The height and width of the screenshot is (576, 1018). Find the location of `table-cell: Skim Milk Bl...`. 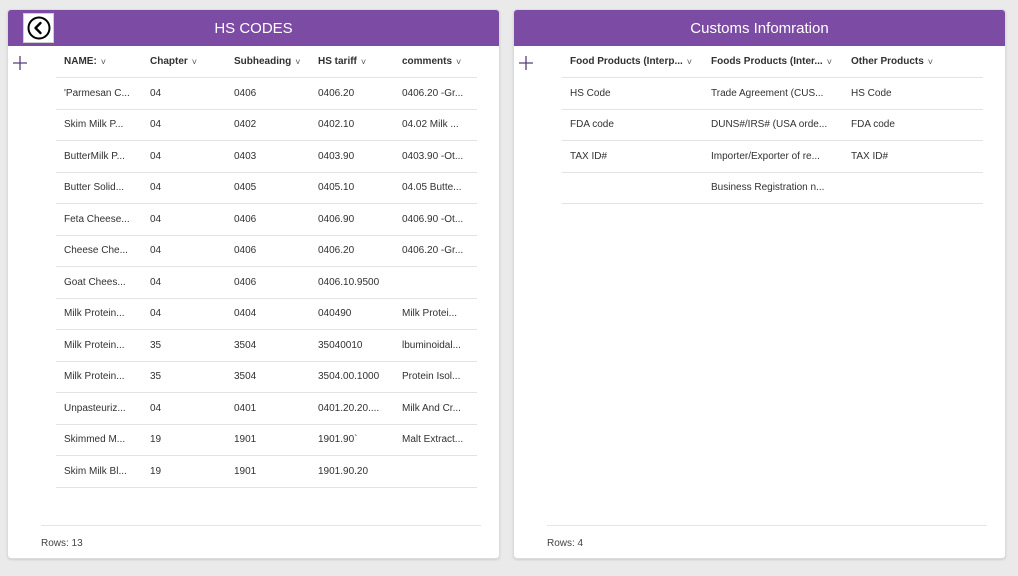

table-cell: Skim Milk Bl... is located at coordinates (99, 471).